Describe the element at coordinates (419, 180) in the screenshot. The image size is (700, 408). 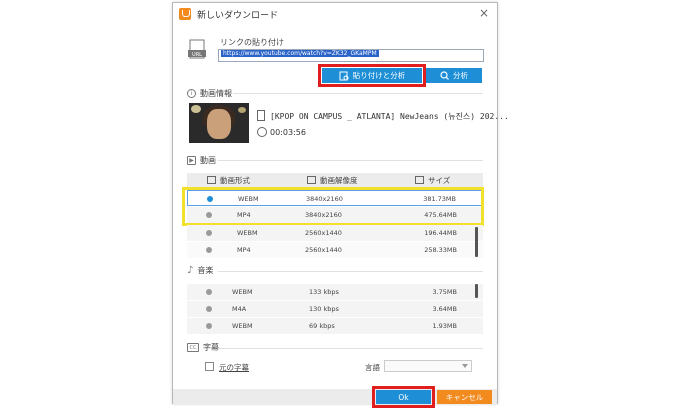
I see `folder-icon` at that location.